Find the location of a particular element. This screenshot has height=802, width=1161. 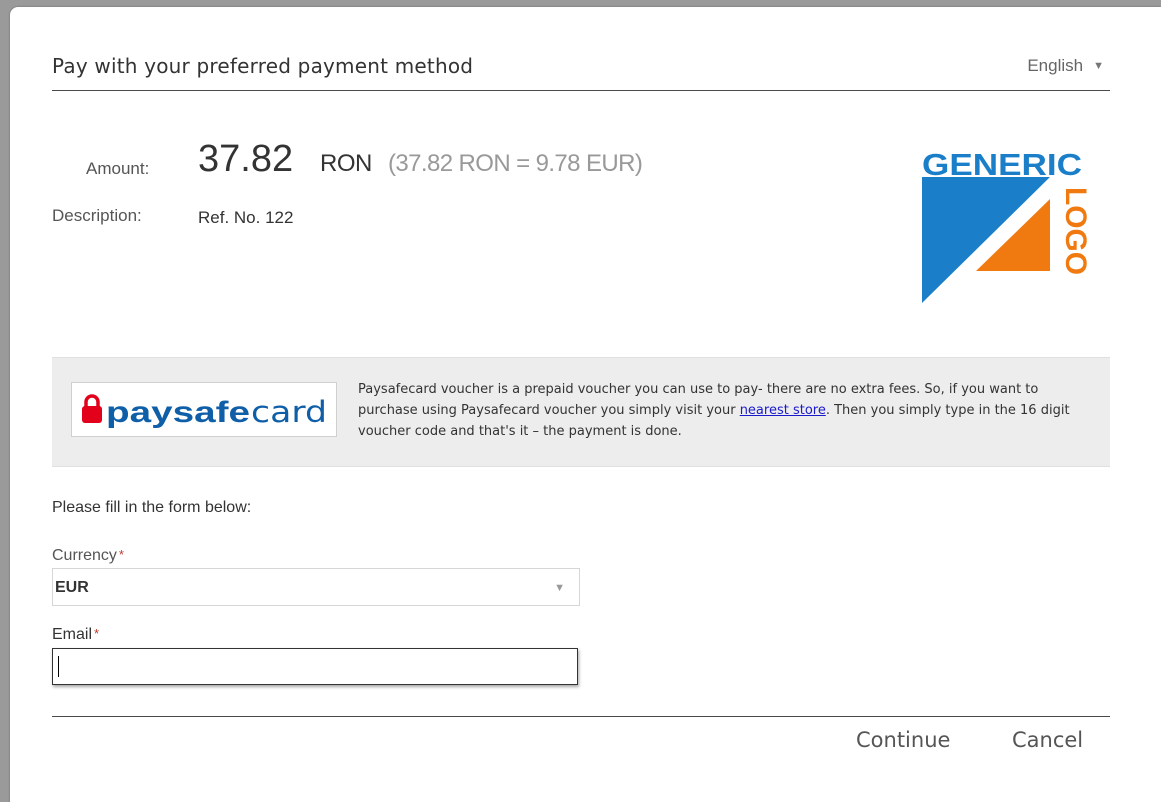

currency-value: EUR is located at coordinates (72, 587).